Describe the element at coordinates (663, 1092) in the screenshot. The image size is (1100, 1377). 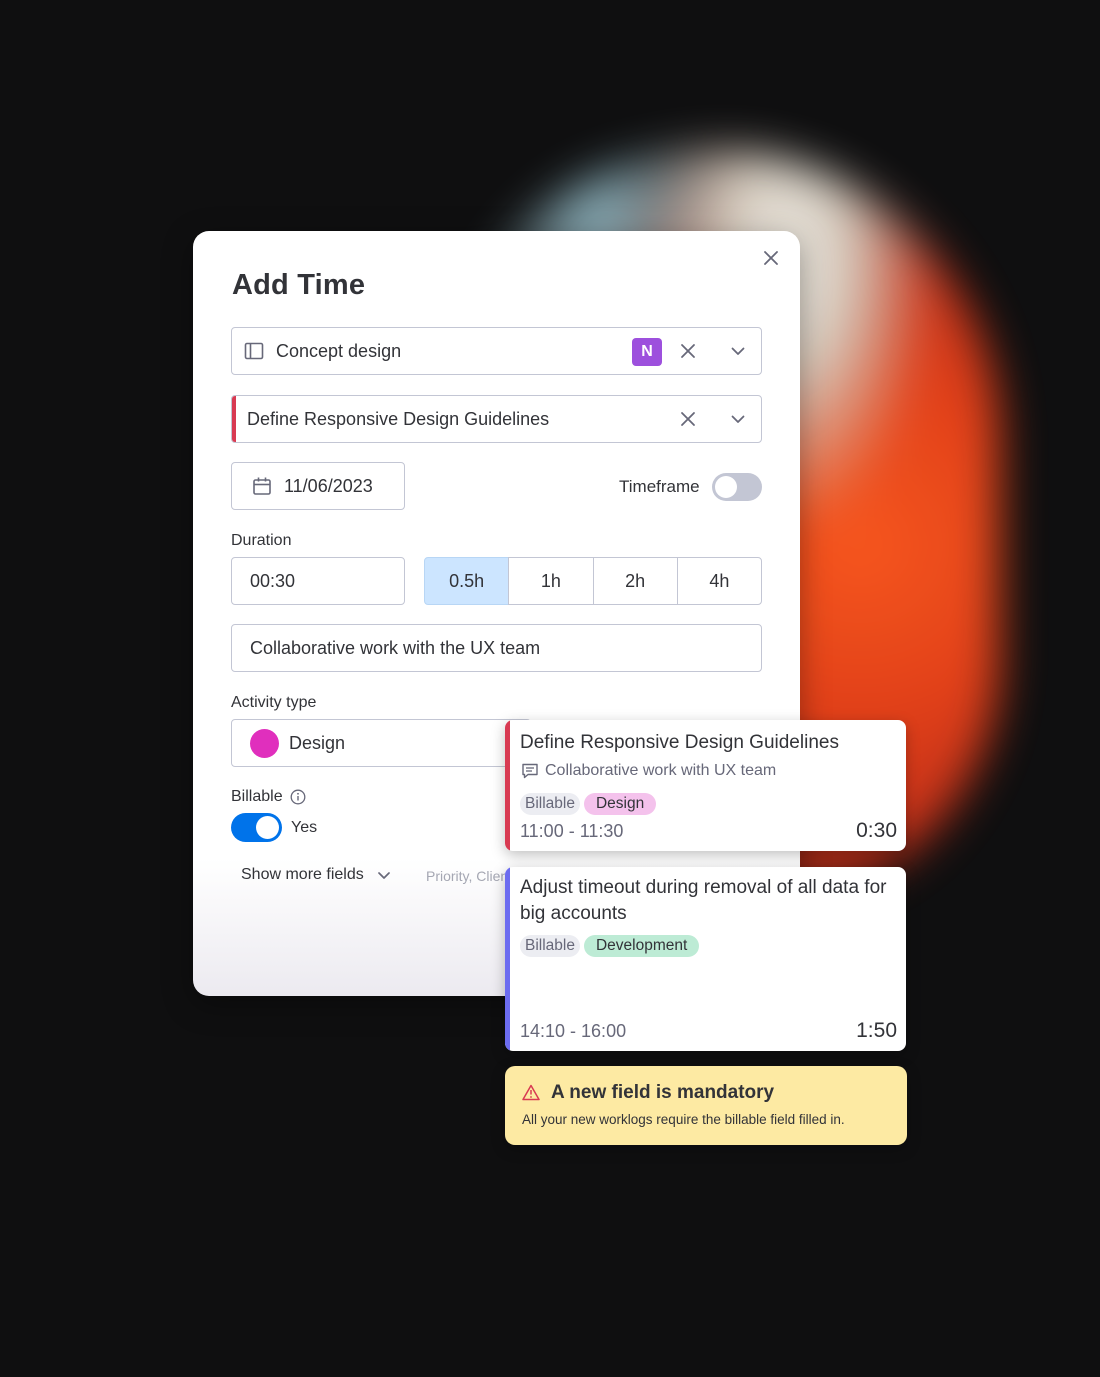
I see `alert-title: A new field is mandatory` at that location.